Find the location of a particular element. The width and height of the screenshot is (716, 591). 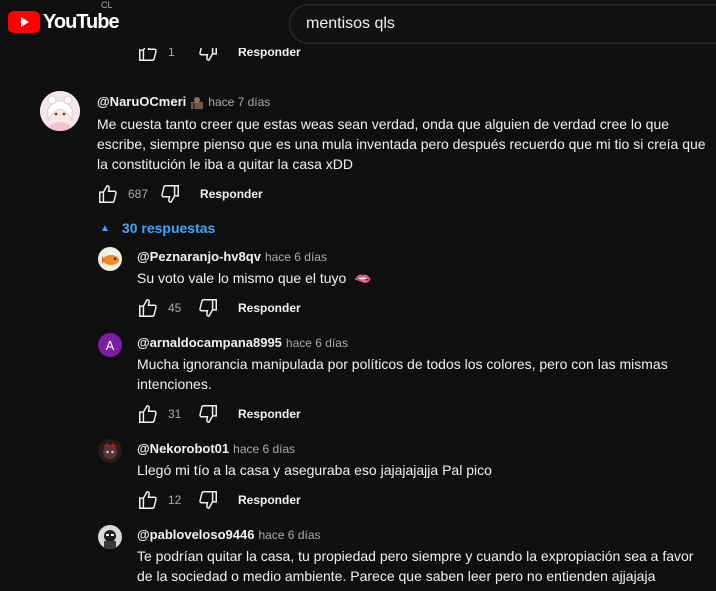

member-badge-icon is located at coordinates (197, 102).